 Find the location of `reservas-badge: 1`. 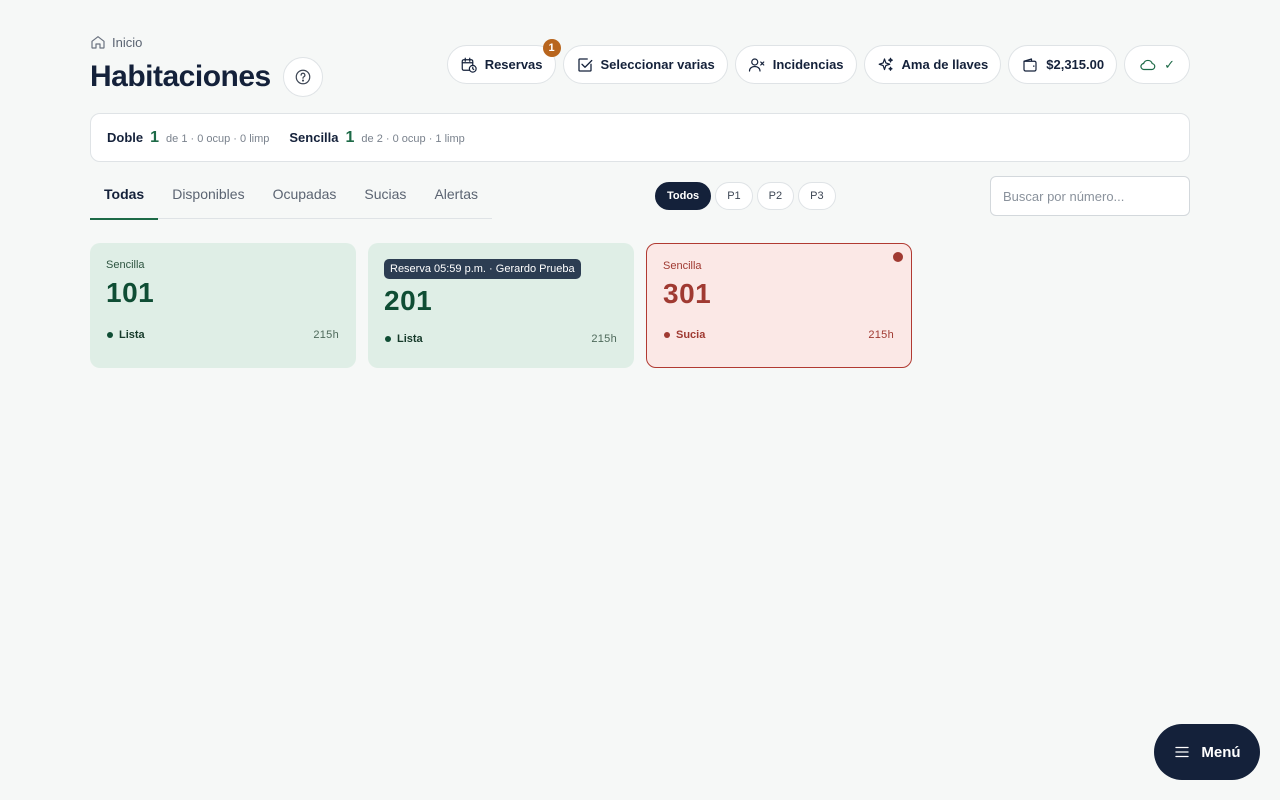

reservas-badge: 1 is located at coordinates (551, 48).